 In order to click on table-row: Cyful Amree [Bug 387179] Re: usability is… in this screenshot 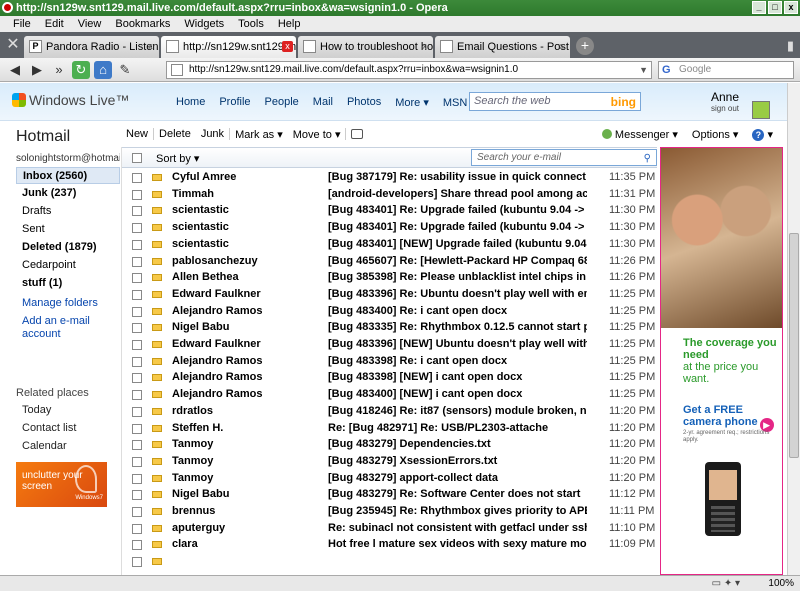, I will do `click(389, 177)`.